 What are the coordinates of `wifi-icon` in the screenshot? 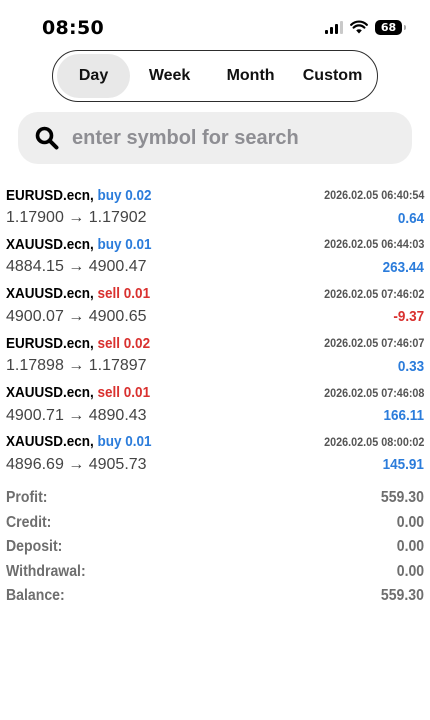 It's located at (359, 27).